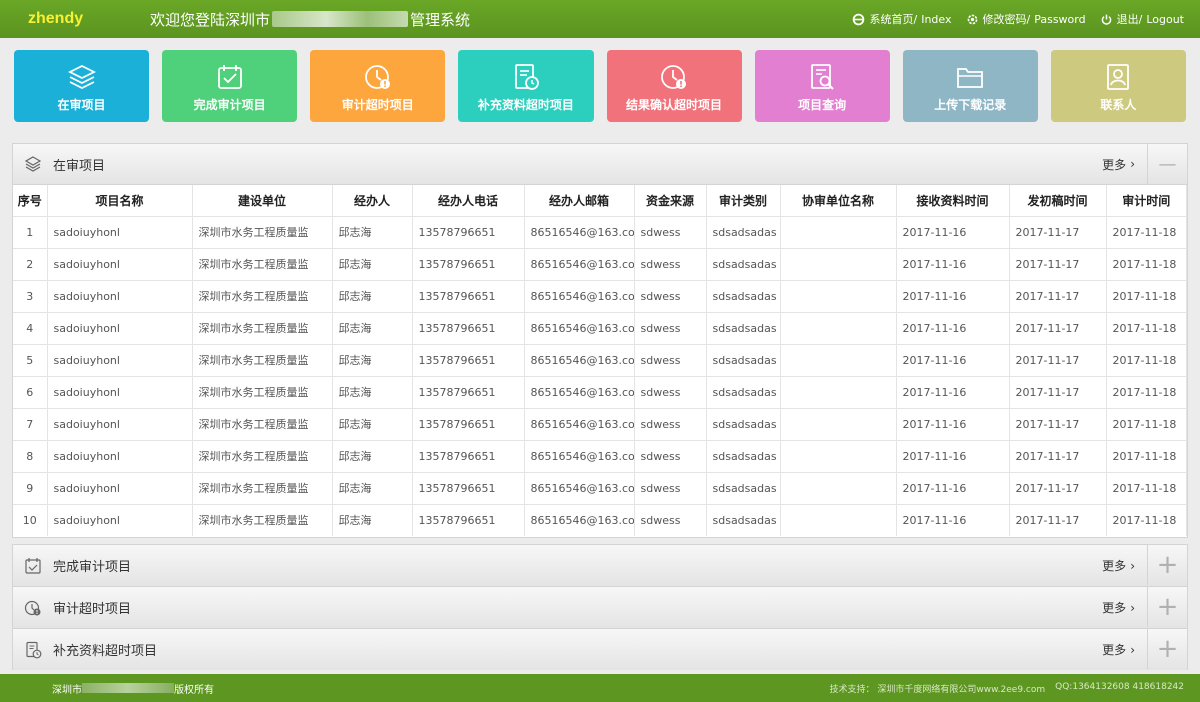 This screenshot has height=702, width=1200. I want to click on logout-link: 退出/ Logout, so click(1142, 19).